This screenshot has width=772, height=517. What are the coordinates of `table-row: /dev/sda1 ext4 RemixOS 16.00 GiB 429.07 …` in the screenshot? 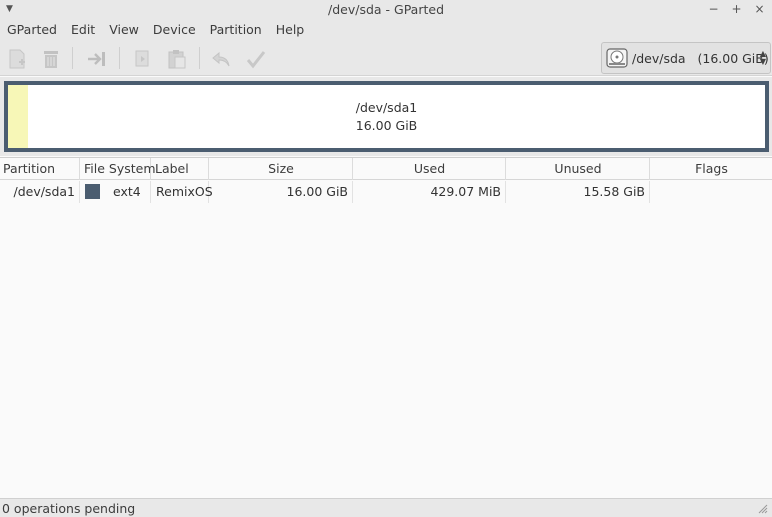 It's located at (386, 192).